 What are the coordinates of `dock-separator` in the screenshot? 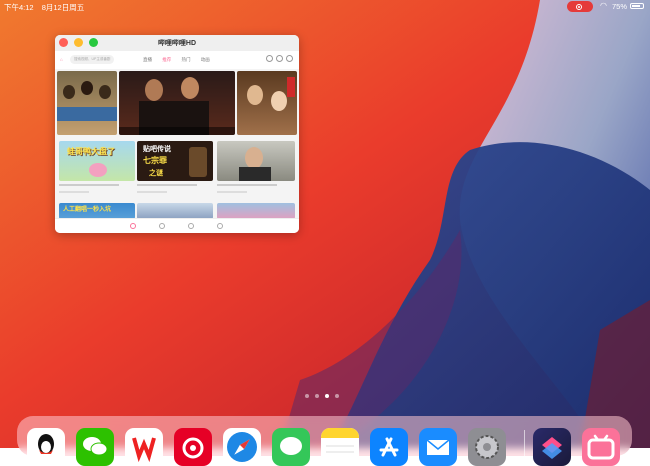 It's located at (524, 443).